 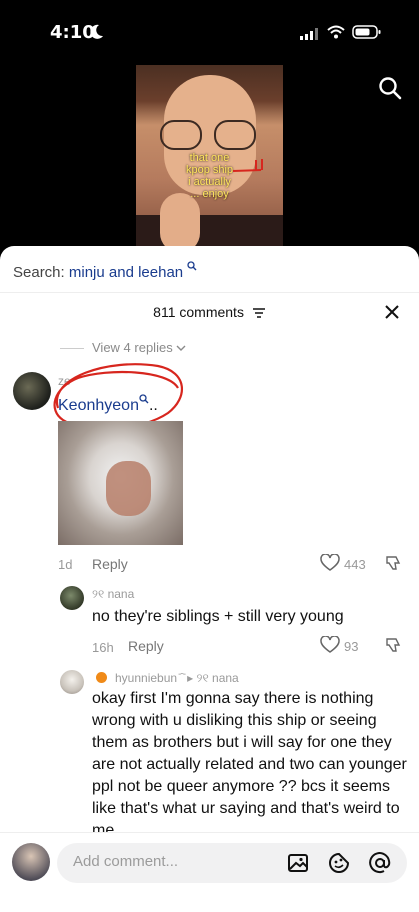 What do you see at coordinates (209, 30) in the screenshot?
I see `status-bar: 4:10` at bounding box center [209, 30].